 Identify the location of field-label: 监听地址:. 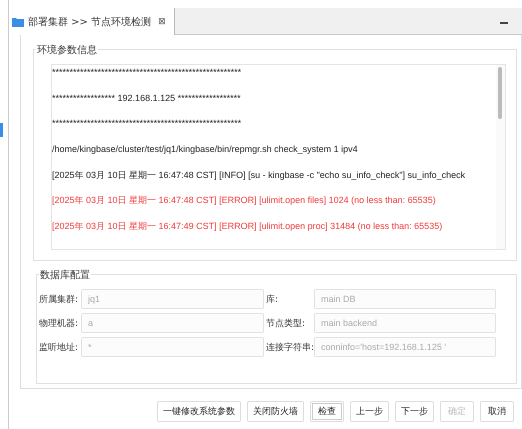
(59, 348).